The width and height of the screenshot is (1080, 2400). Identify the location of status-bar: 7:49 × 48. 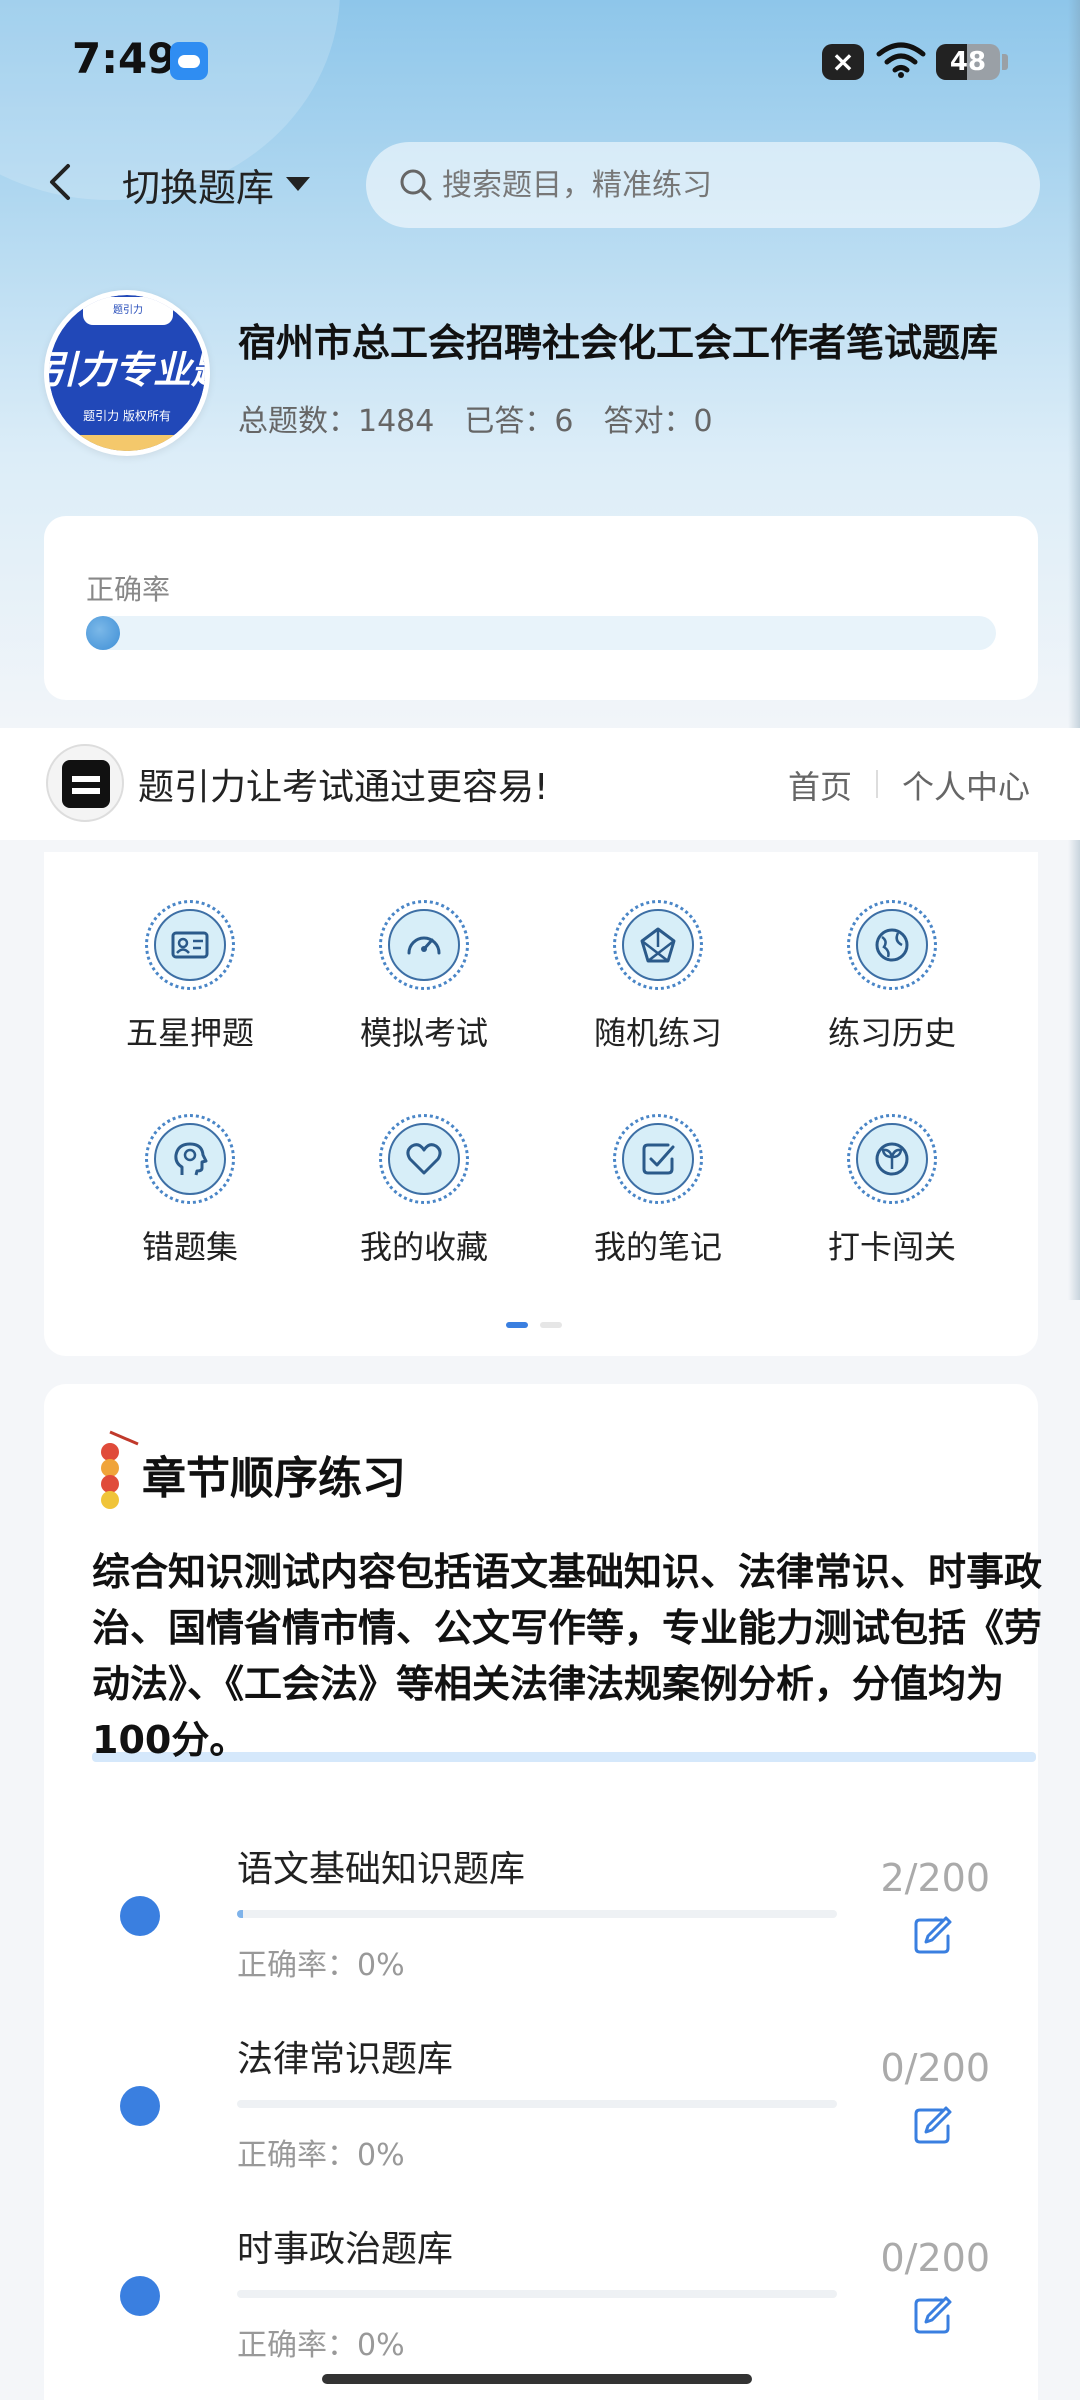
(540, 65).